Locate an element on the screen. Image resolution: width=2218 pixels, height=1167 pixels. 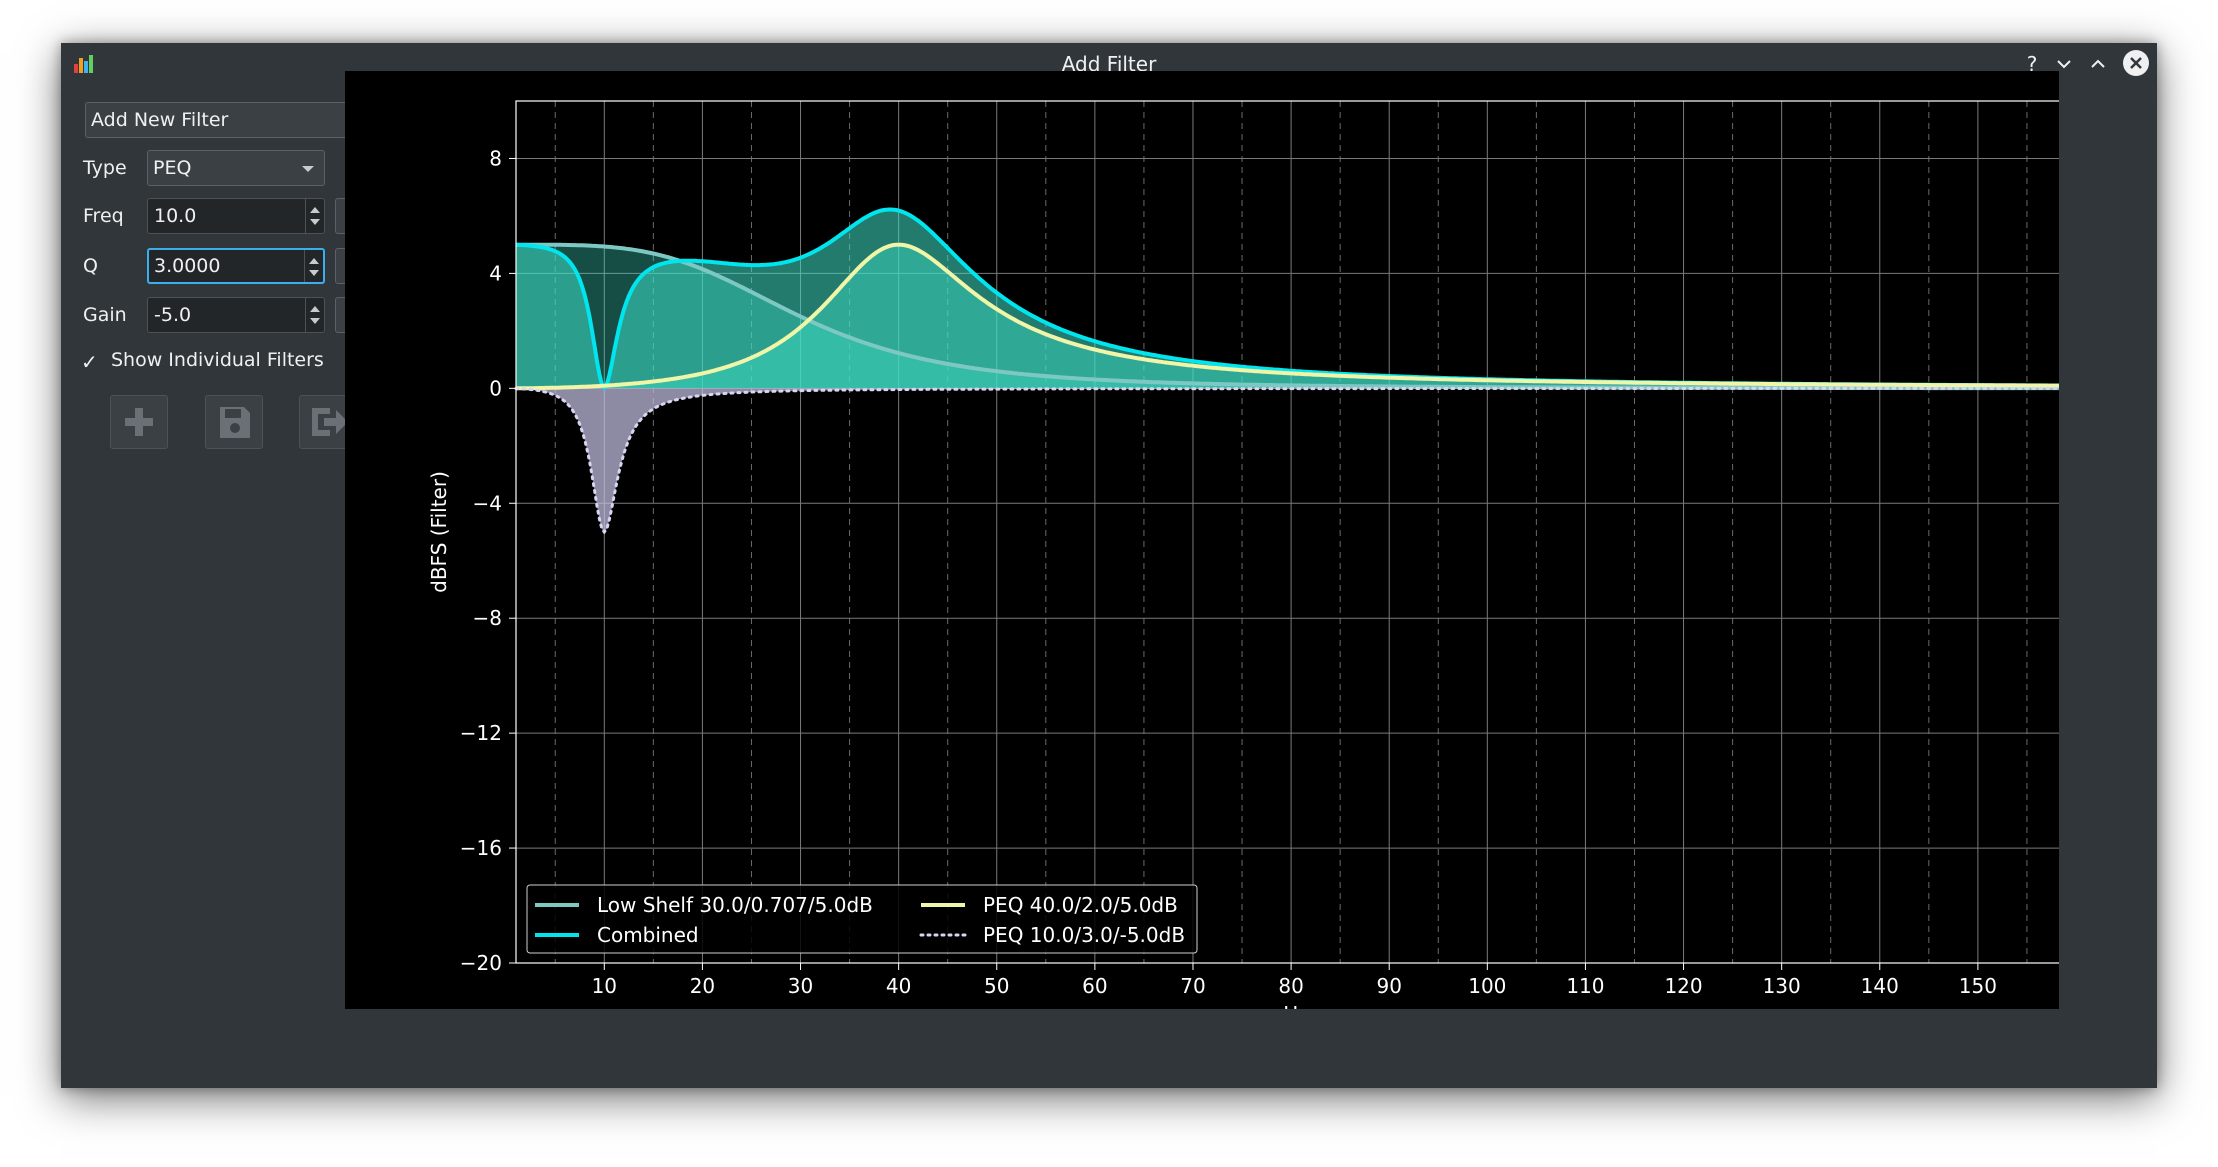
y-tick-label: 8 is located at coordinates (495, 158).